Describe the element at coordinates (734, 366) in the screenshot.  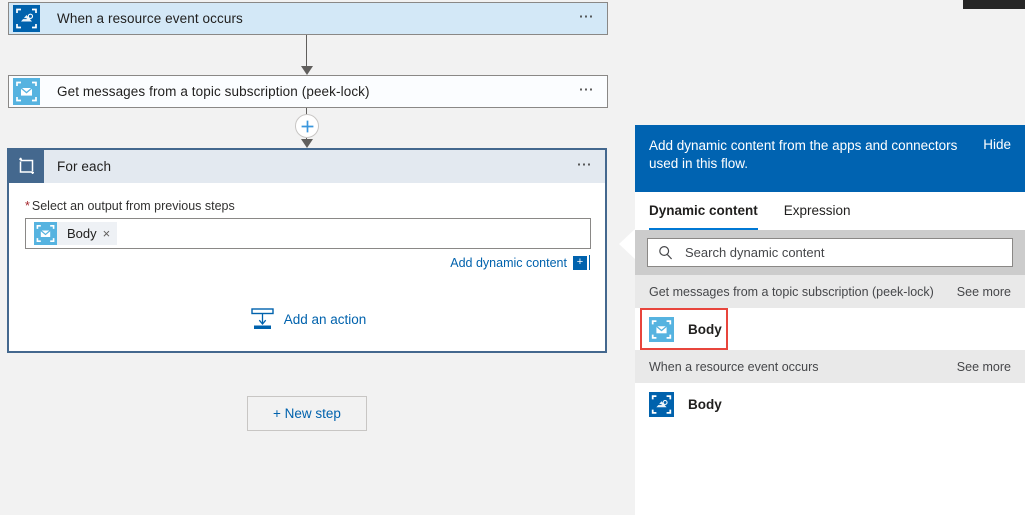
I see `dynamic-group-name: When a resource event occurs` at that location.